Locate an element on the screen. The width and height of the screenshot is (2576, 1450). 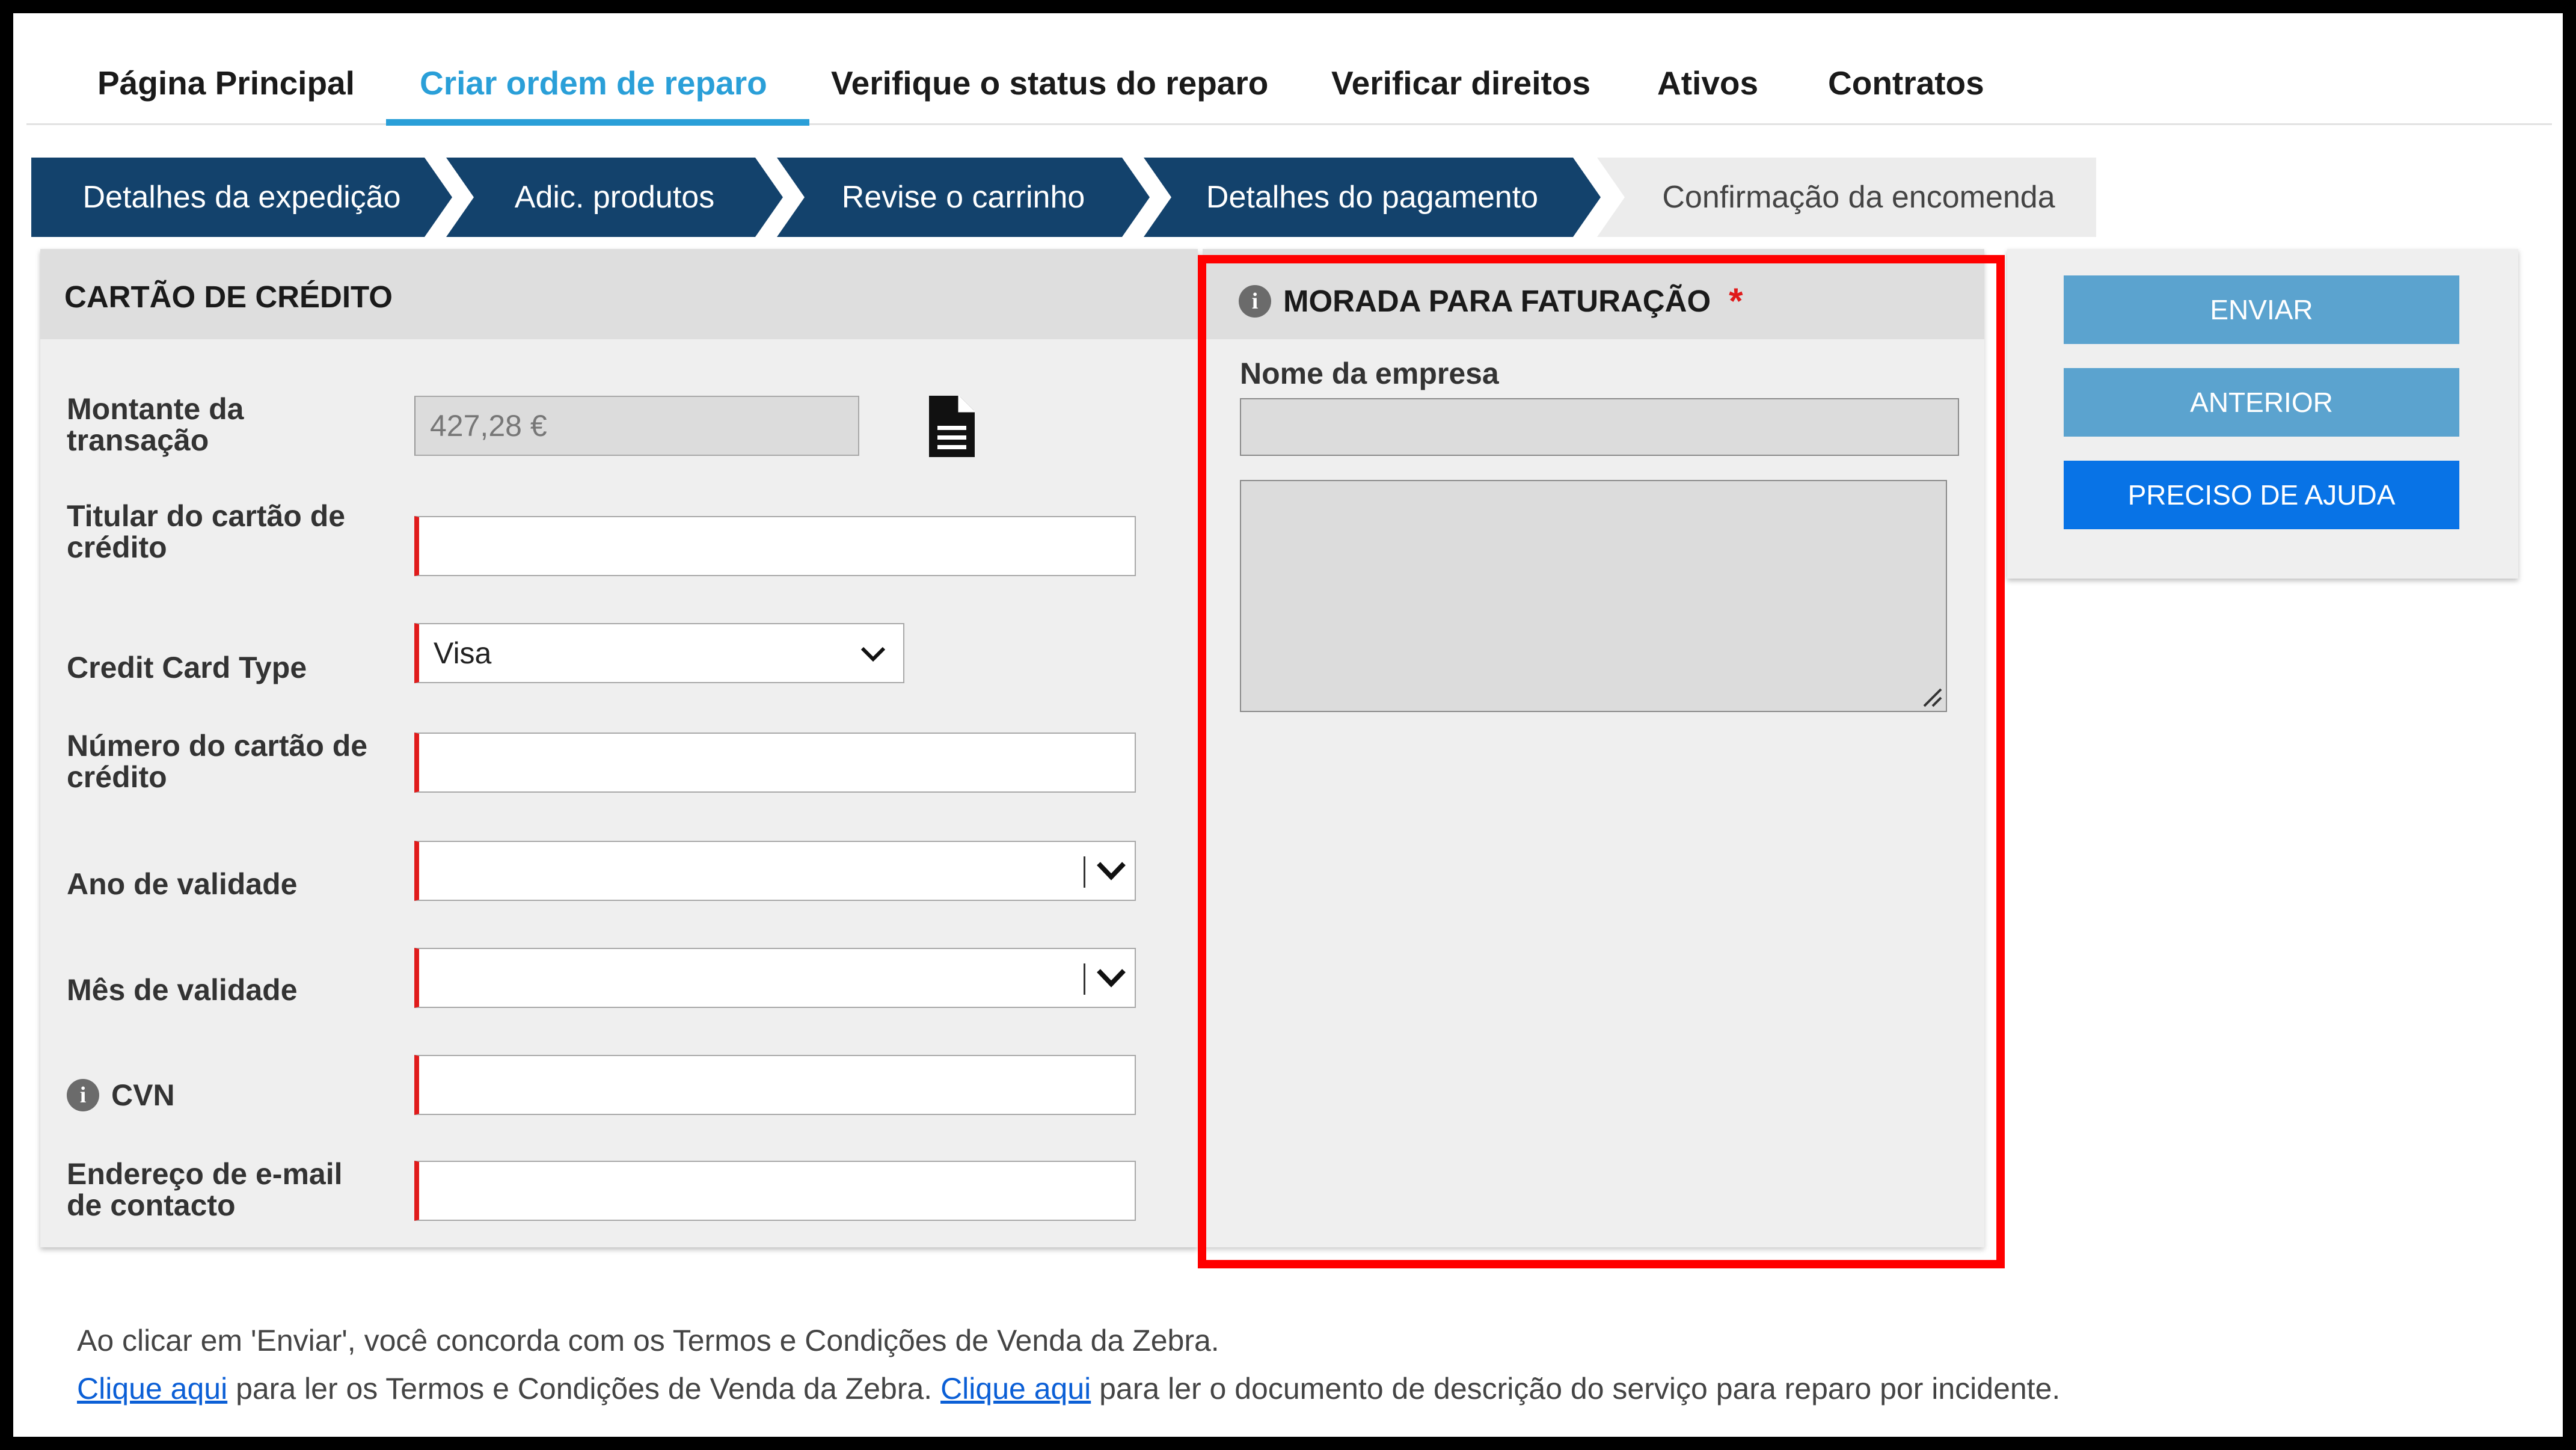
contact-email-label: Endereço de e-mail de contacto is located at coordinates (205, 1189).